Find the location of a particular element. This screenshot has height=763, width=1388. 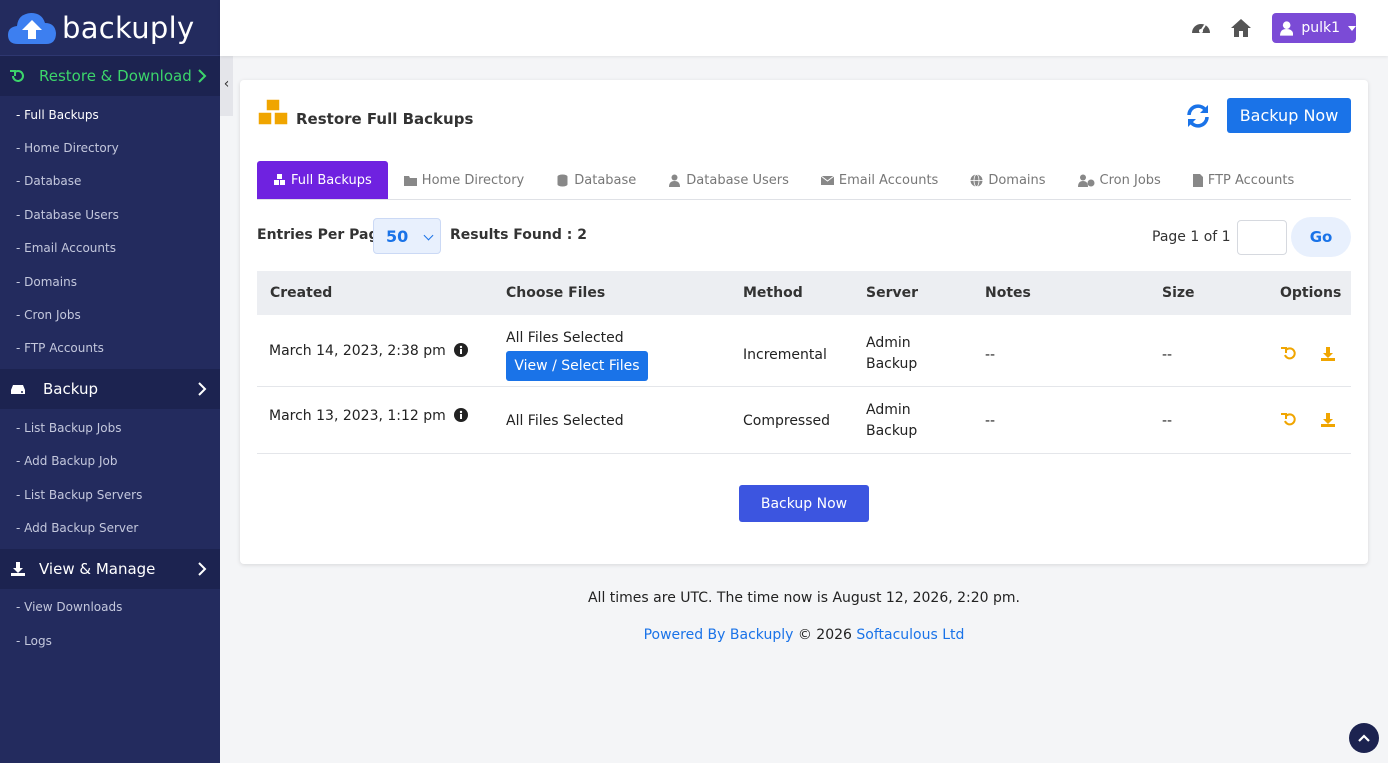

envelope-icon is located at coordinates (827, 180).